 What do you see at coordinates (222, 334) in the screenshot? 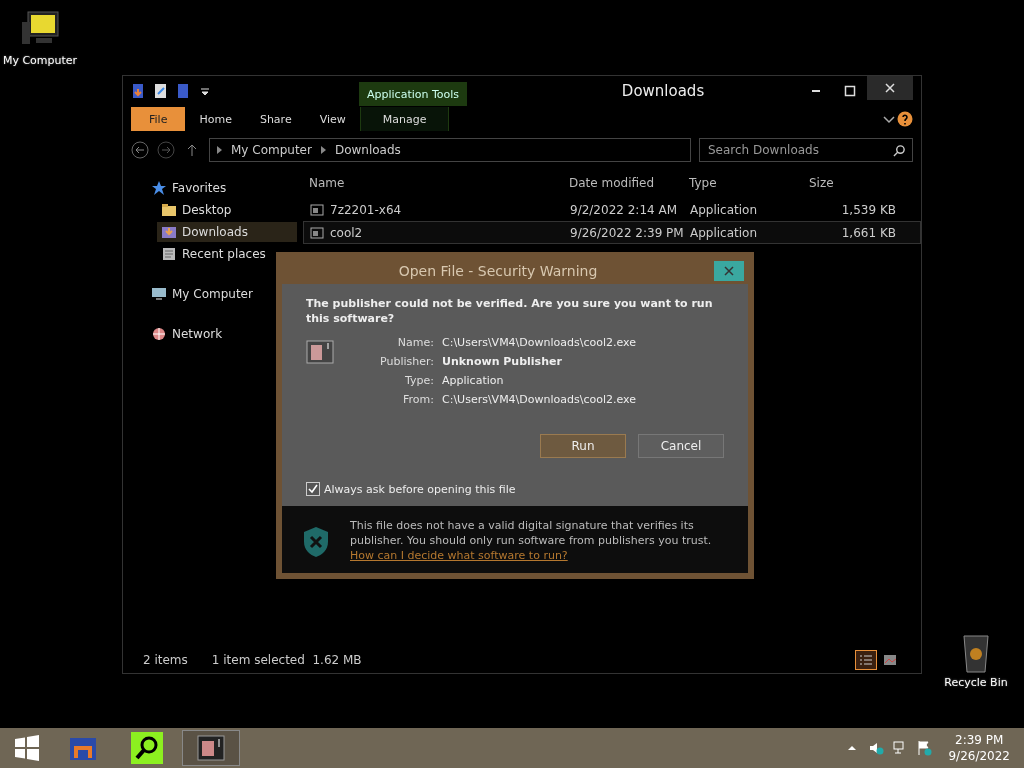
I see `nav-item: Network` at bounding box center [222, 334].